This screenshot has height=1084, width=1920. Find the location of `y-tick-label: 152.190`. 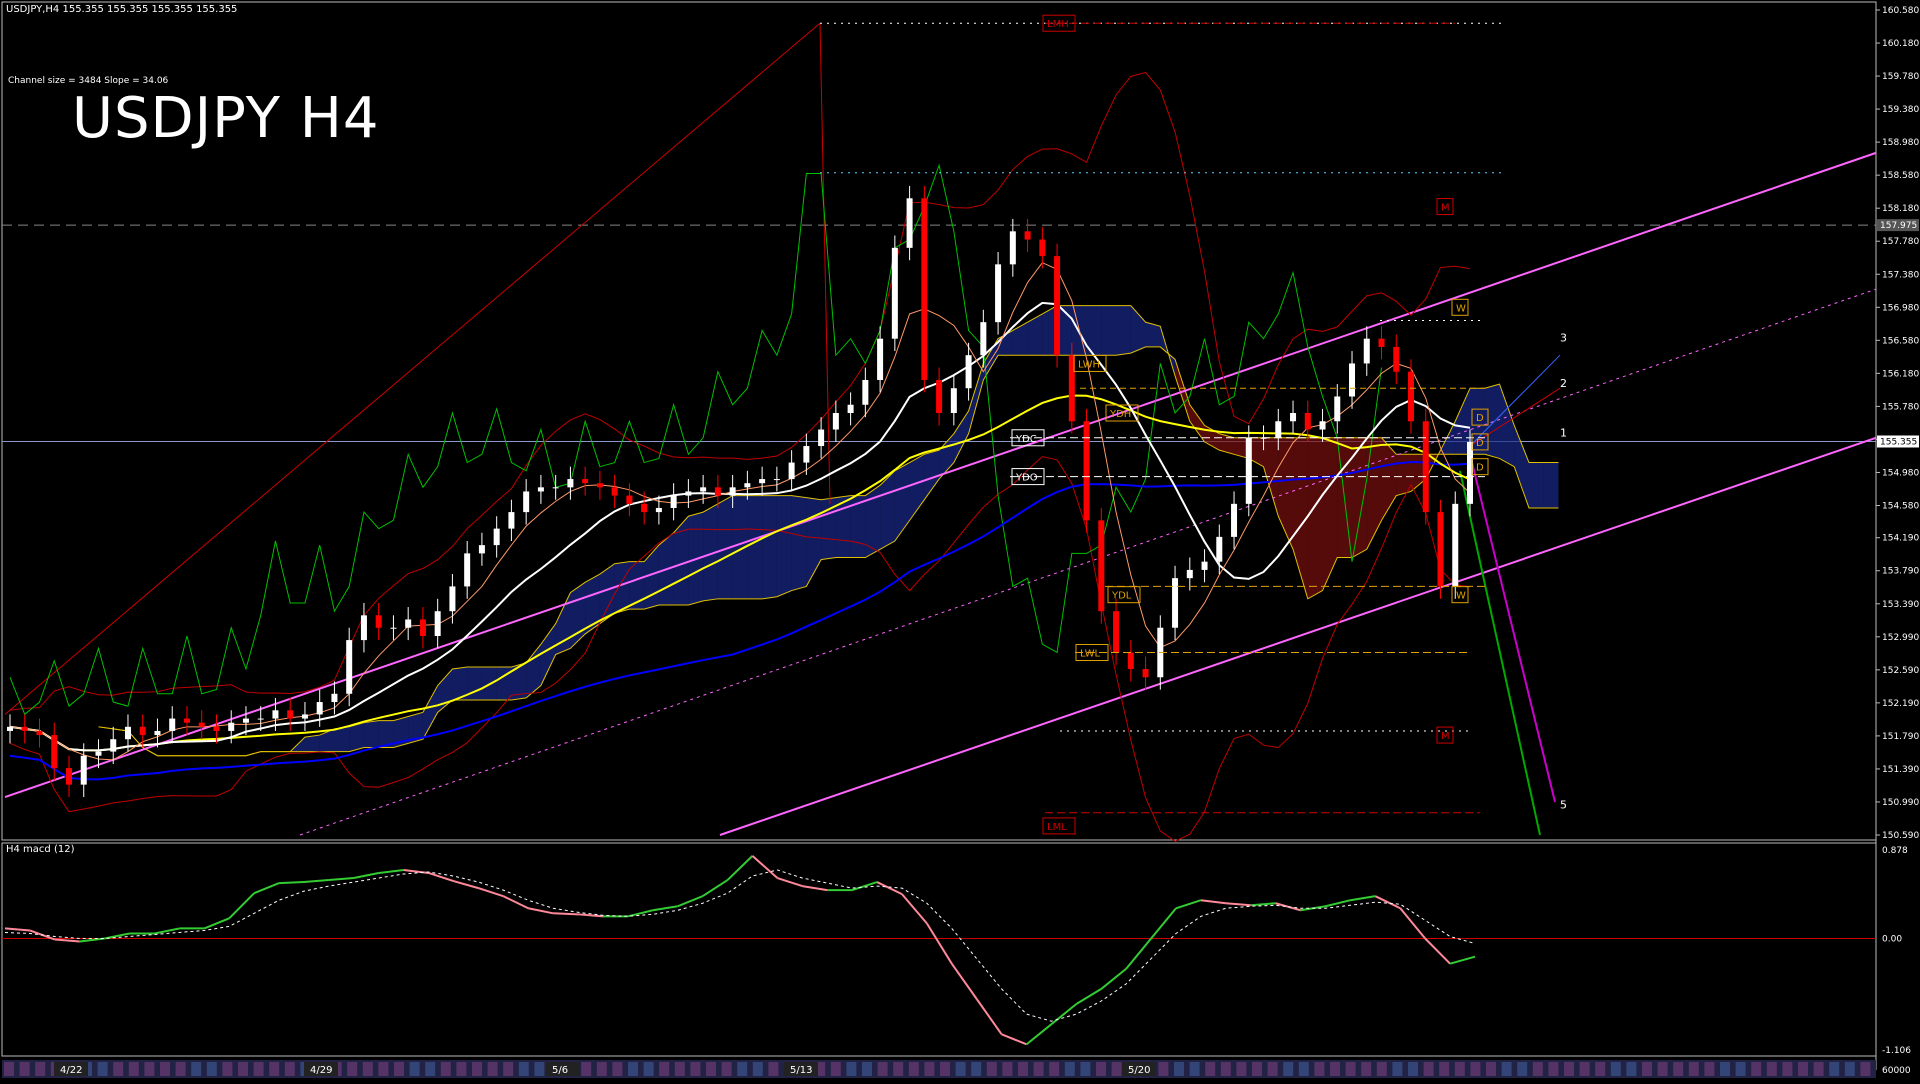

y-tick-label: 152.190 is located at coordinates (1900, 704).